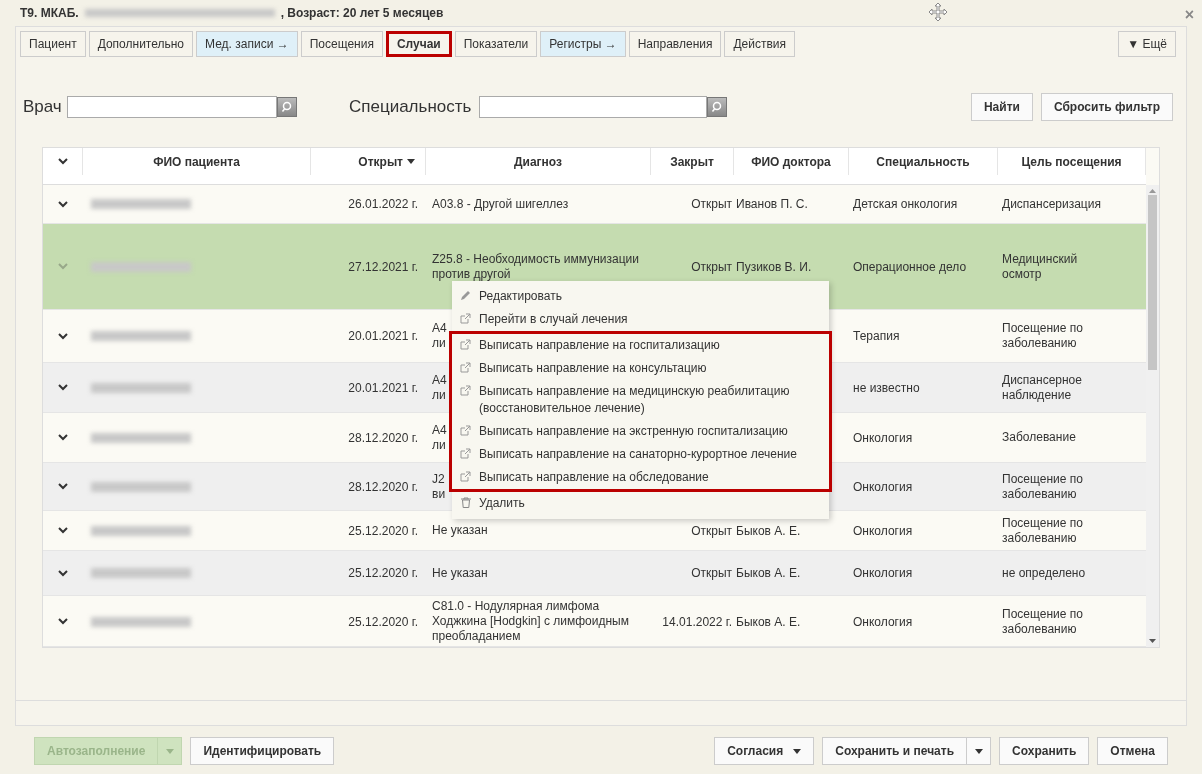 The image size is (1202, 774). What do you see at coordinates (43, 107) in the screenshot?
I see `filter-label: Врач` at bounding box center [43, 107].